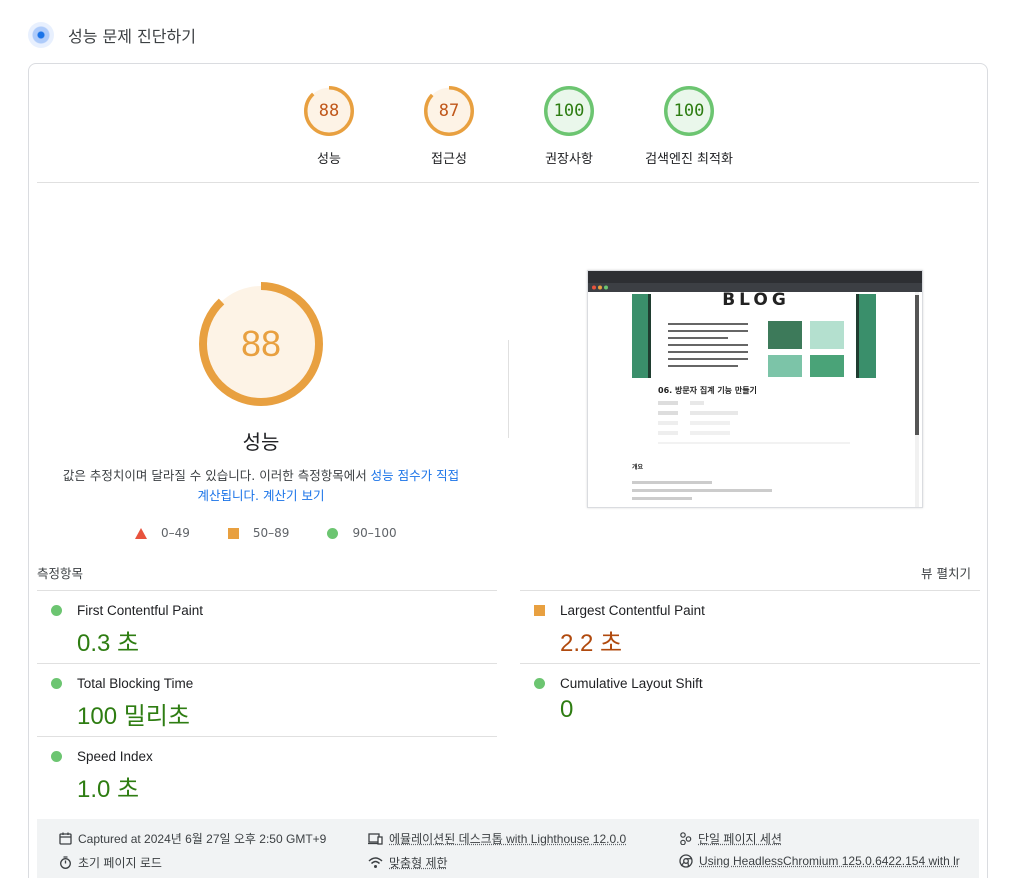 The width and height of the screenshot is (1021, 878). What do you see at coordinates (631, 683) in the screenshot?
I see `metric-name: Cumulative Layout Shift` at bounding box center [631, 683].